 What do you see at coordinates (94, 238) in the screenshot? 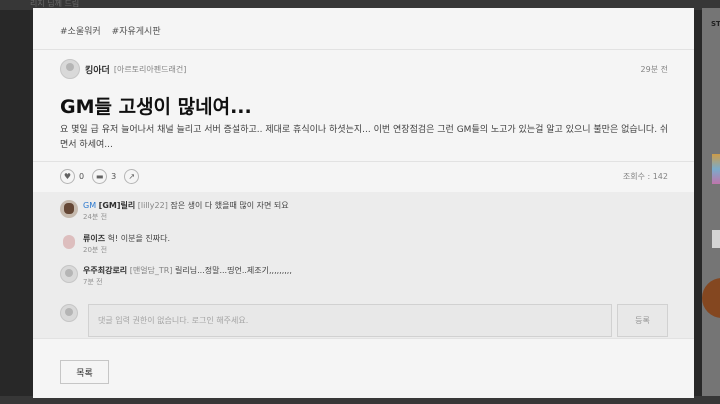
I see `comment-author: 류이즈` at bounding box center [94, 238].